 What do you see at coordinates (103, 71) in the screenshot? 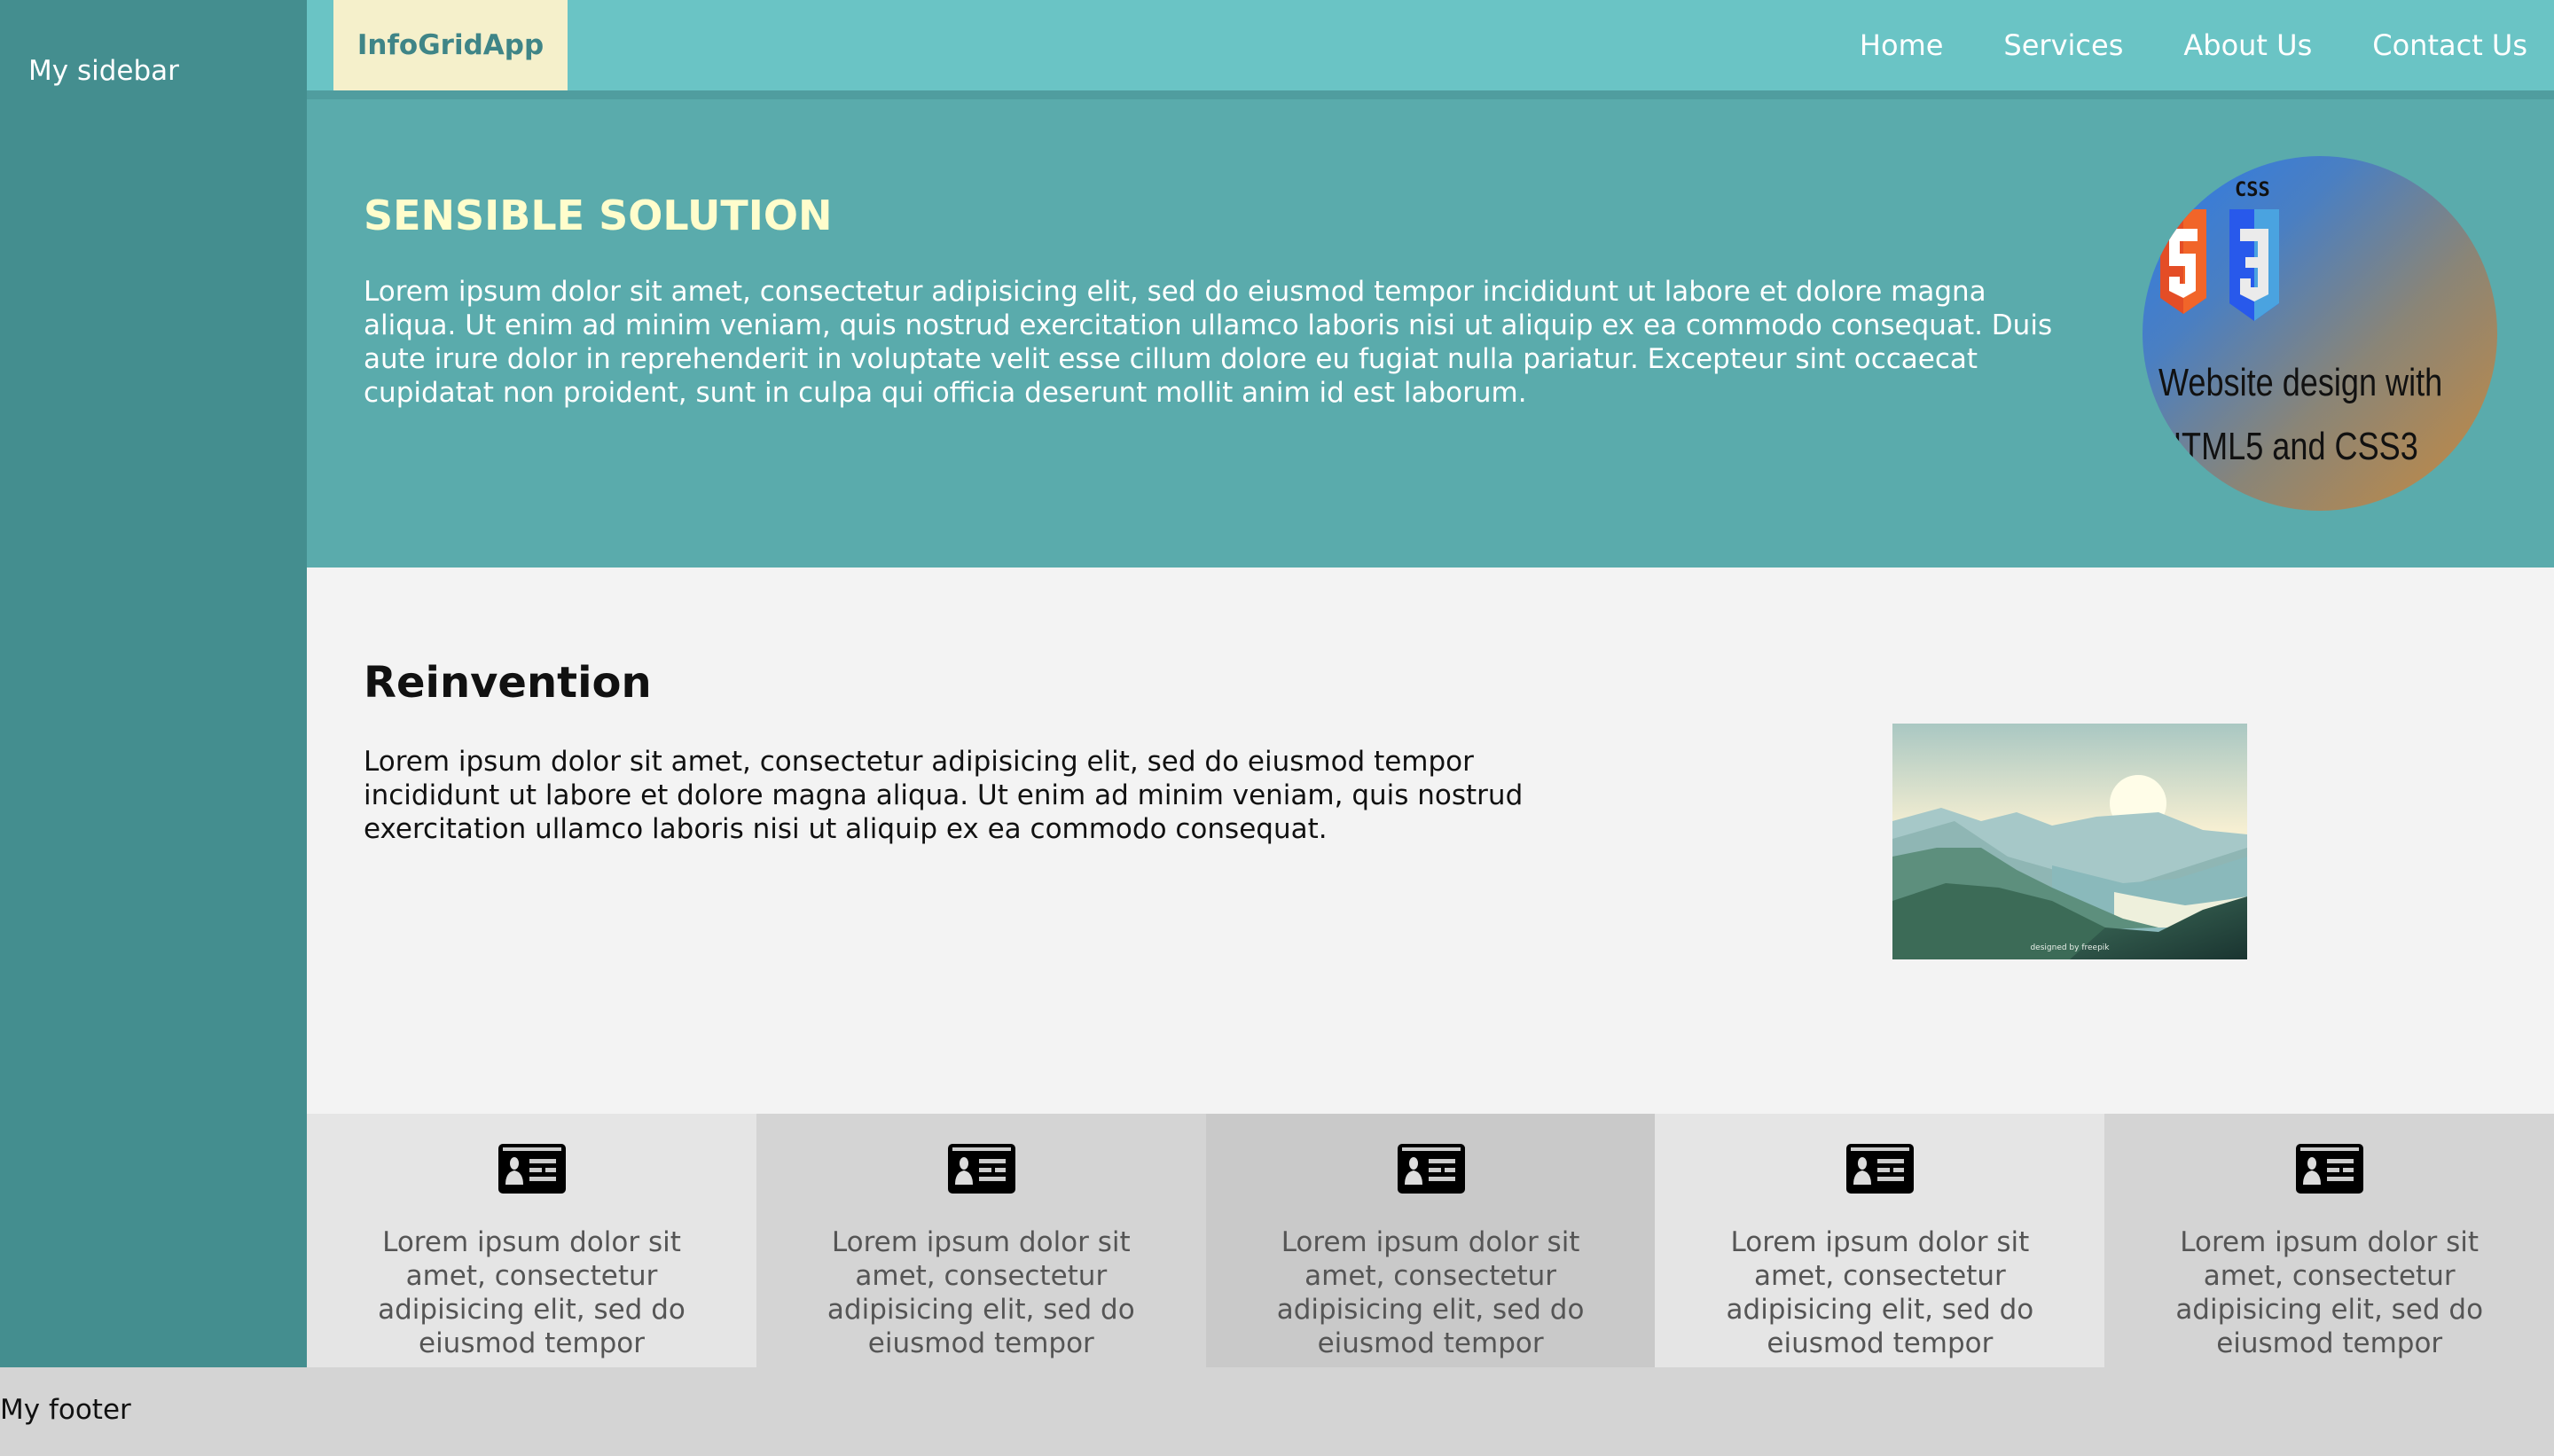
I see `sidebar-title: My sidebar` at bounding box center [103, 71].